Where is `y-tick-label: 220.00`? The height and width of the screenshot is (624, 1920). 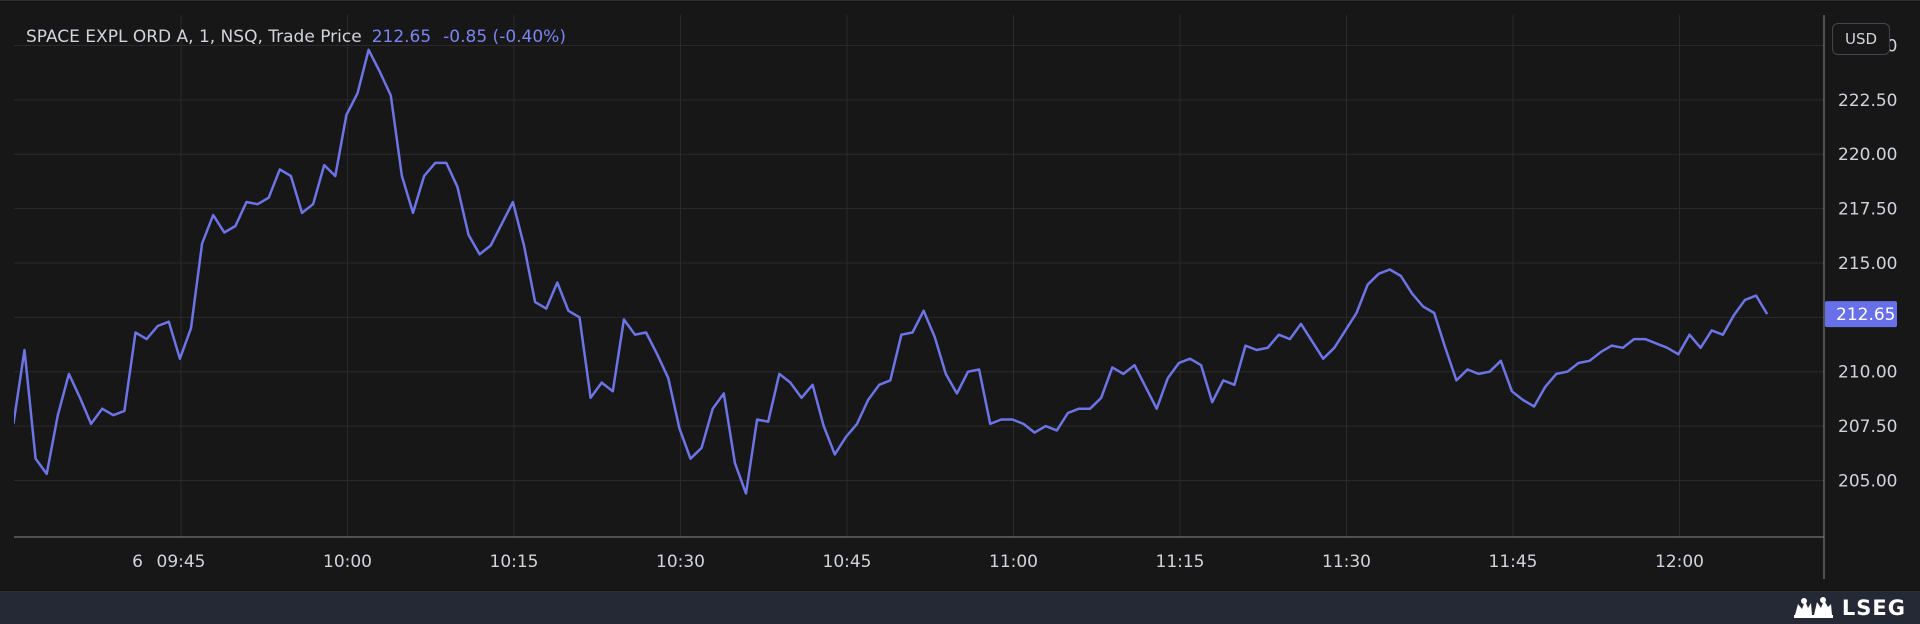
y-tick-label: 220.00 is located at coordinates (1867, 155).